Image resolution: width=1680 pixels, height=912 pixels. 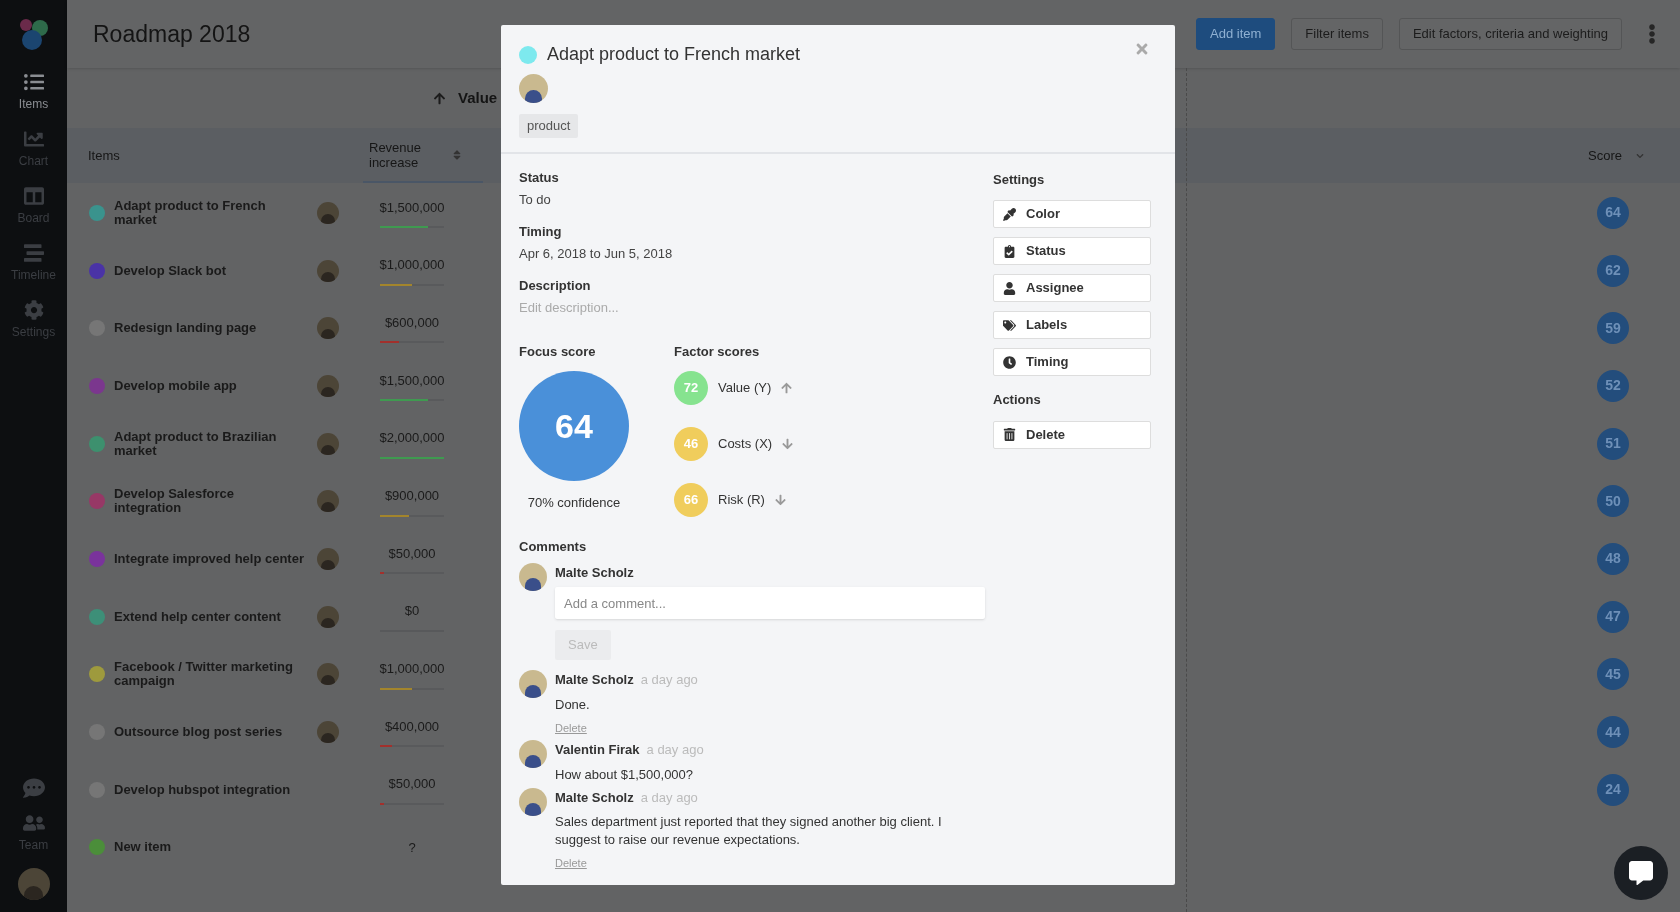 I want to click on score-badge: 64, so click(x=1613, y=212).